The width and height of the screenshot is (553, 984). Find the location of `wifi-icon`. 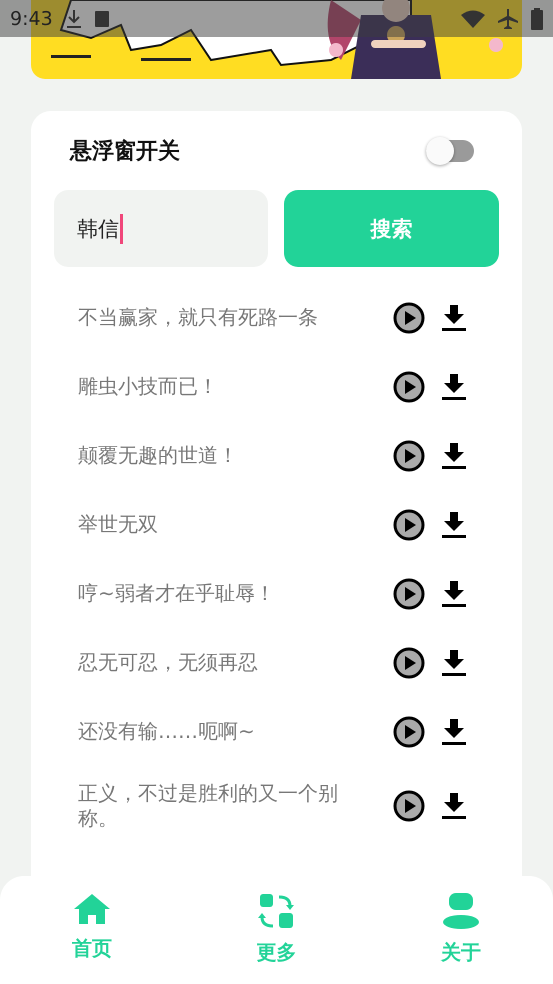

wifi-icon is located at coordinates (473, 19).